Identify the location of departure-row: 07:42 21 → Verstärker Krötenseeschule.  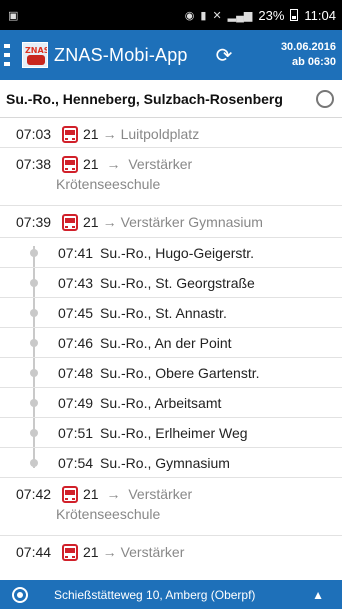
(171, 507).